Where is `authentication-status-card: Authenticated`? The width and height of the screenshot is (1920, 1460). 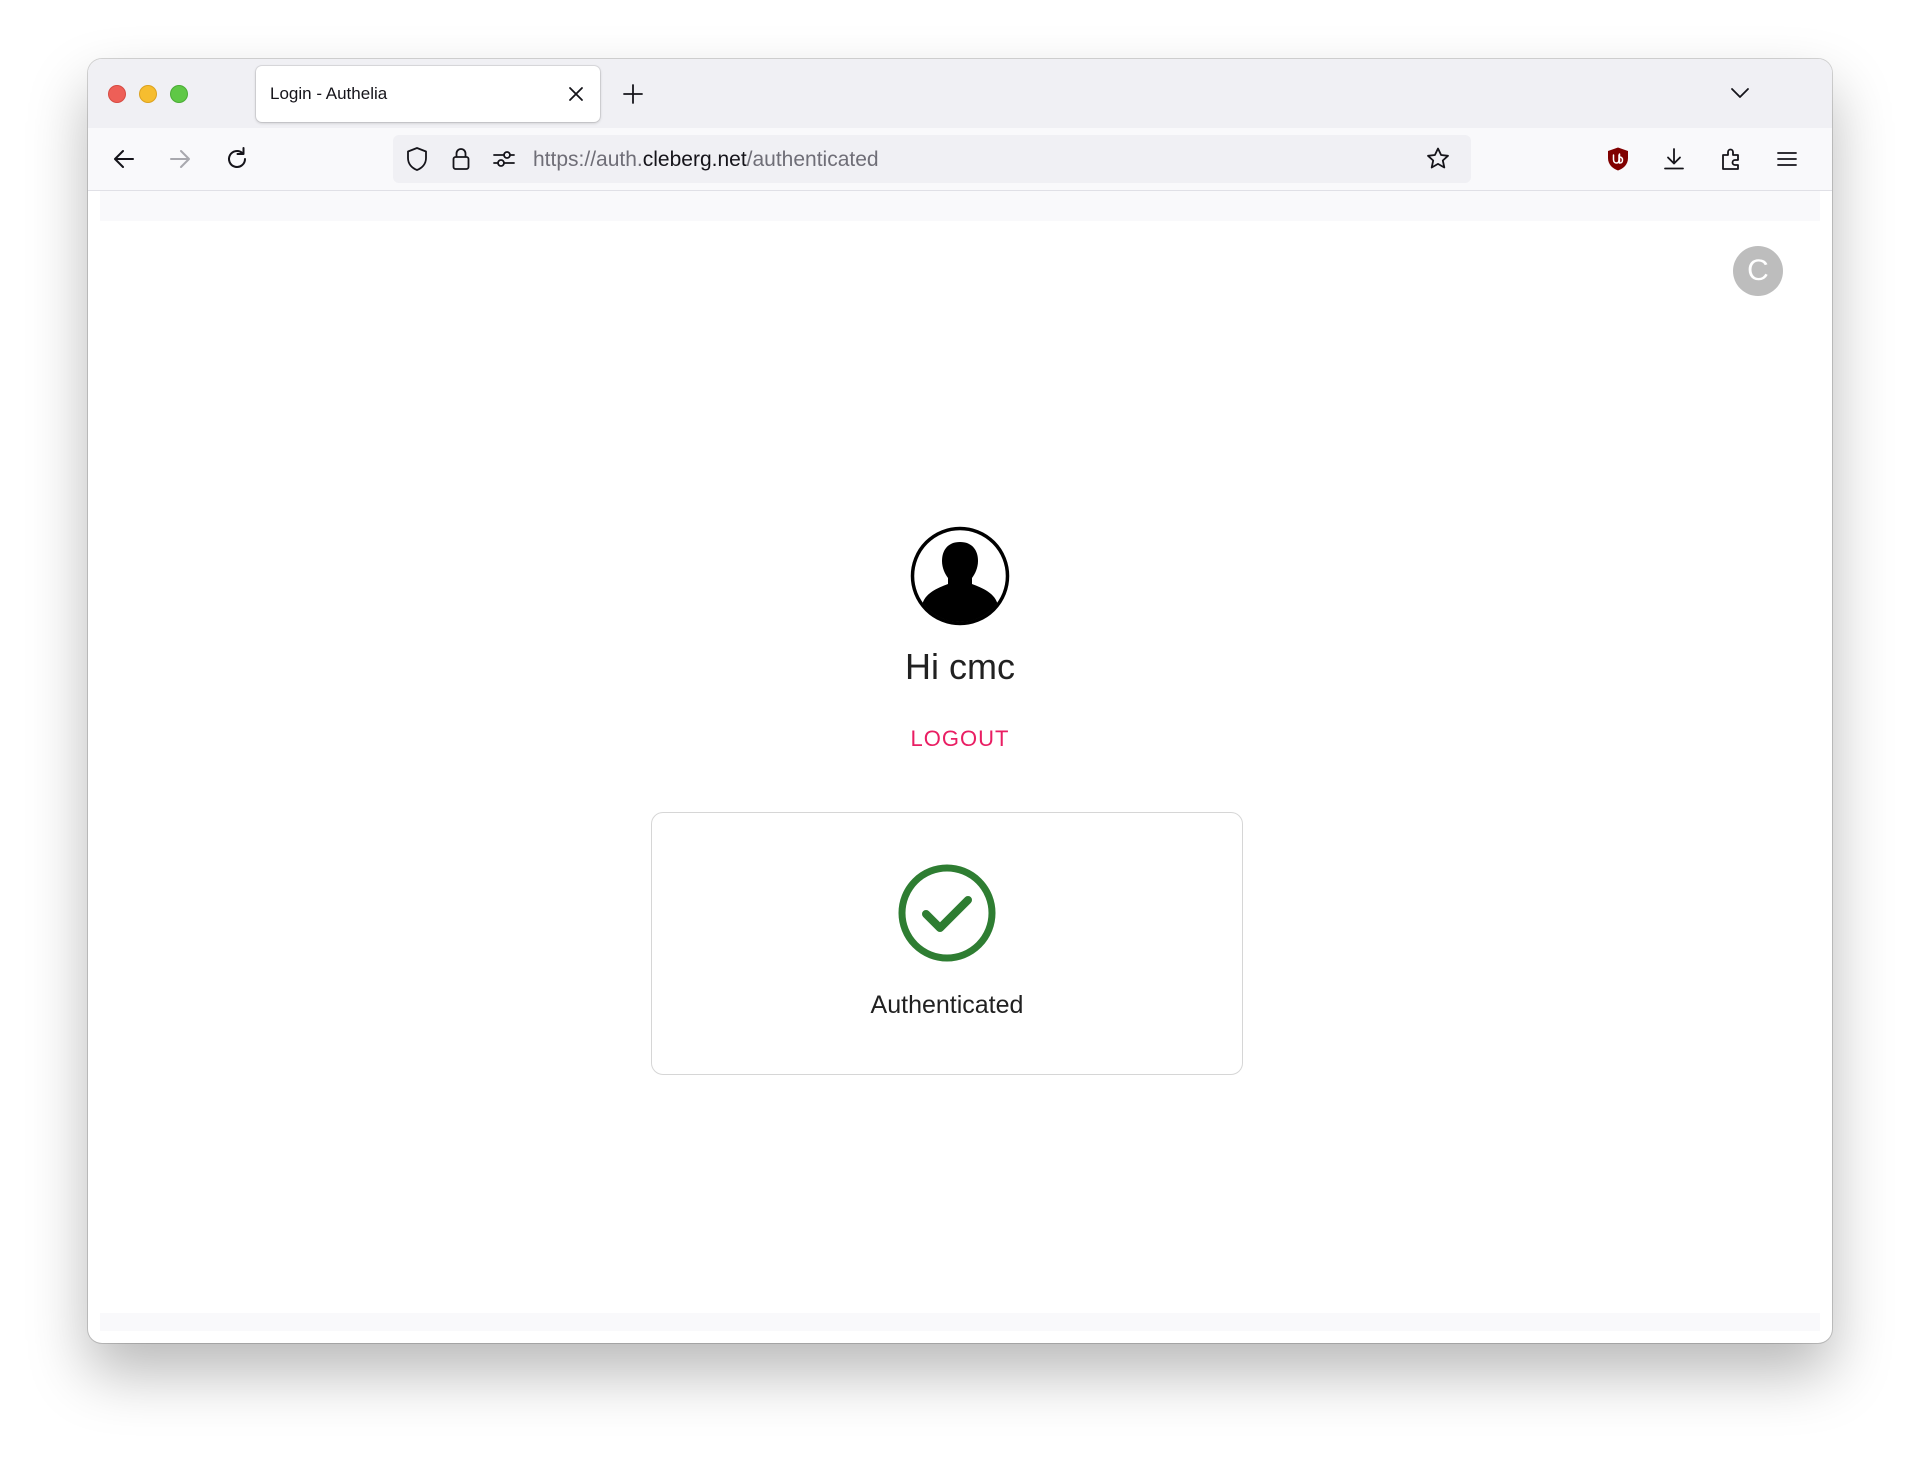 authentication-status-card: Authenticated is located at coordinates (947, 943).